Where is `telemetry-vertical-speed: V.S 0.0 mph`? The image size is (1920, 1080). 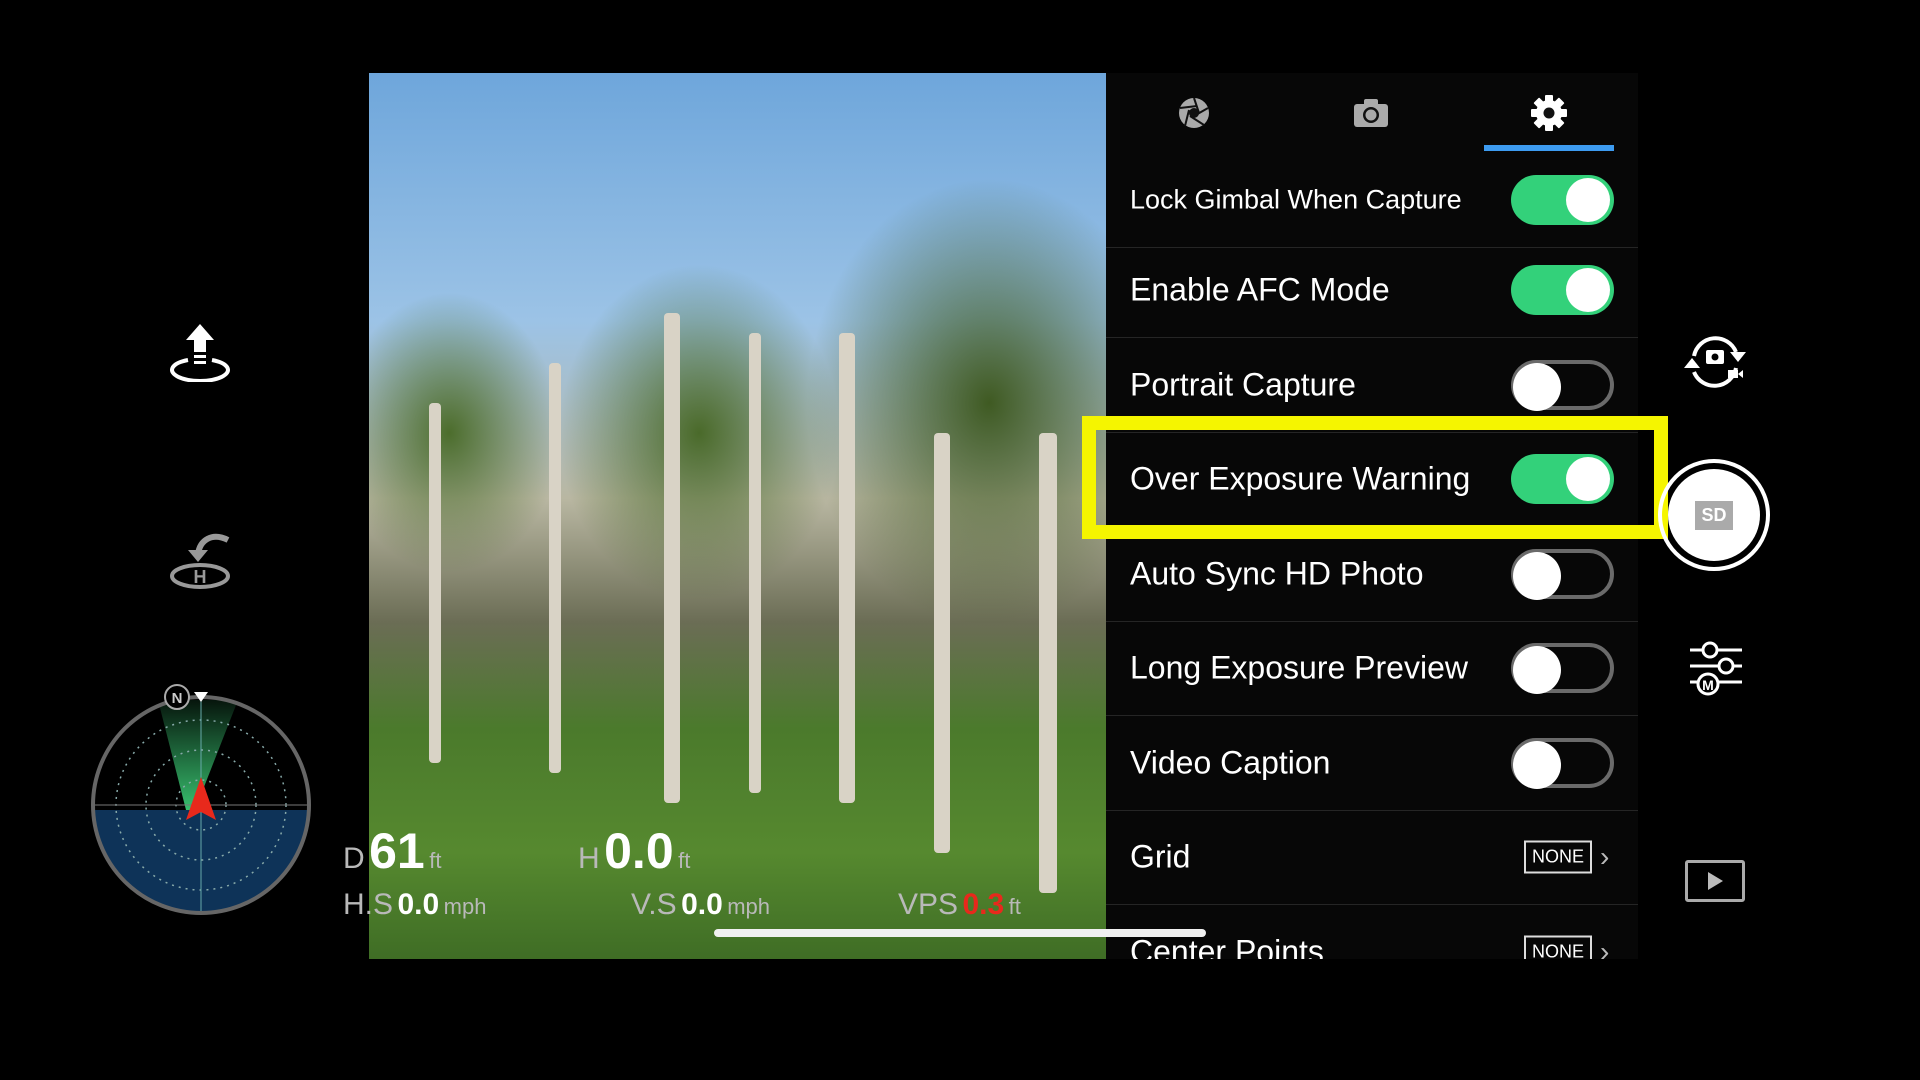
telemetry-vertical-speed: V.S 0.0 mph is located at coordinates (700, 905).